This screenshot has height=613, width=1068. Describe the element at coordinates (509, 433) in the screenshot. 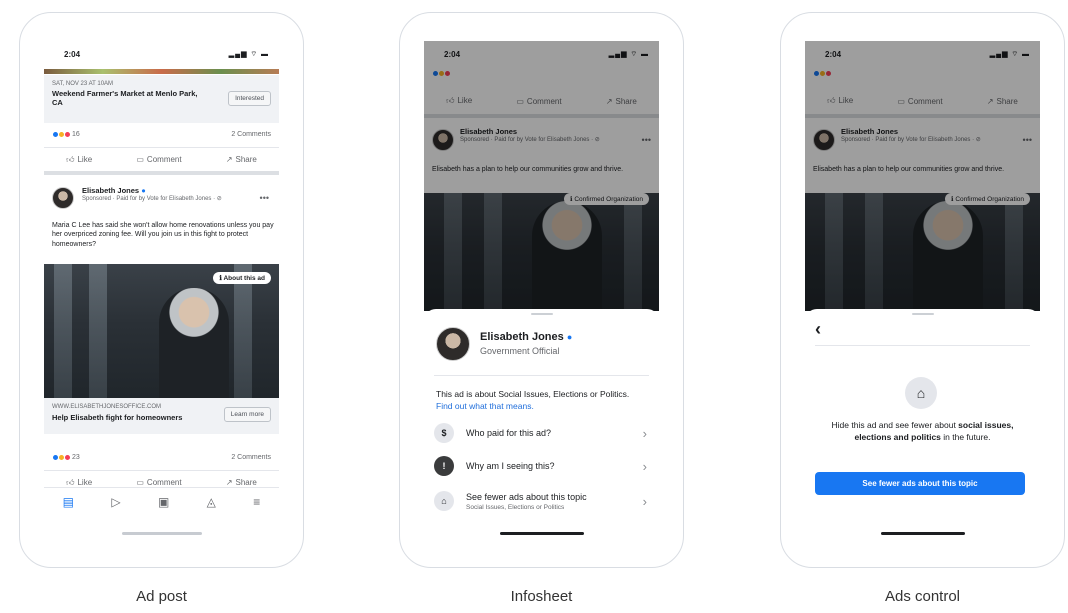

I see `row-label: Who paid for this ad?` at that location.